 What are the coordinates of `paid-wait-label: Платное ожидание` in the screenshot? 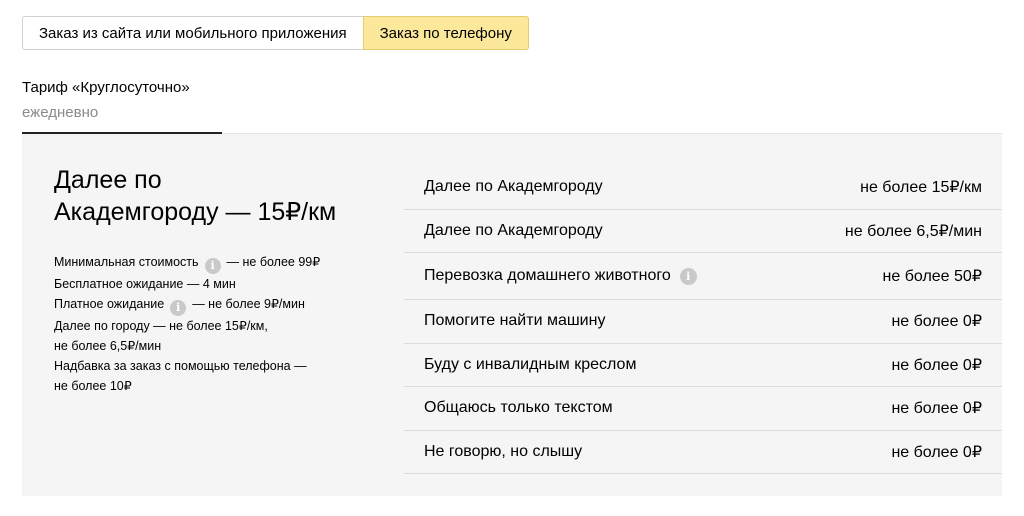 It's located at (109, 304).